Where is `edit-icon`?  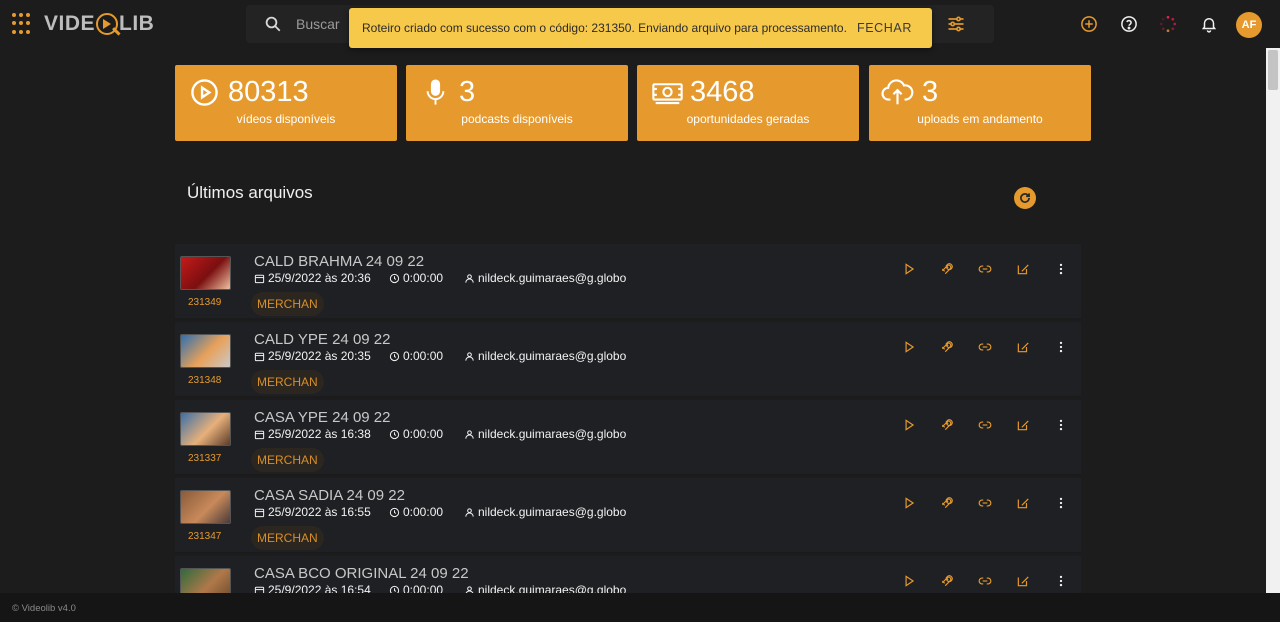
edit-icon is located at coordinates (1023, 581).